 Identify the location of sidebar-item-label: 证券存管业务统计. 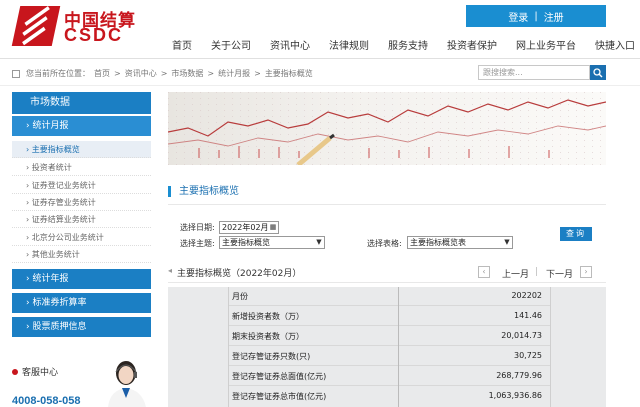
(63, 202).